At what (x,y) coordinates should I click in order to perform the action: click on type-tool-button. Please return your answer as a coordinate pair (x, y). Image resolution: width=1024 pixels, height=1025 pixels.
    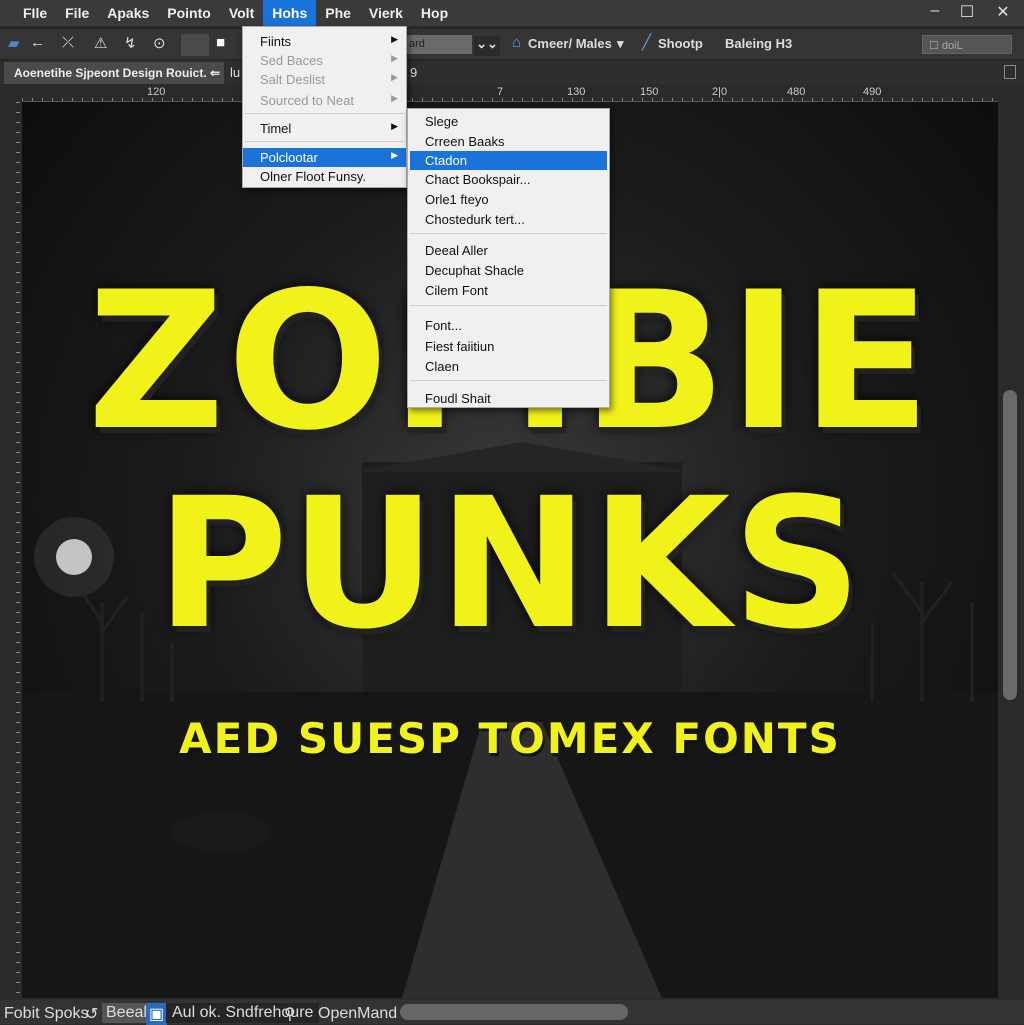
    Looking at the image, I should click on (195, 45).